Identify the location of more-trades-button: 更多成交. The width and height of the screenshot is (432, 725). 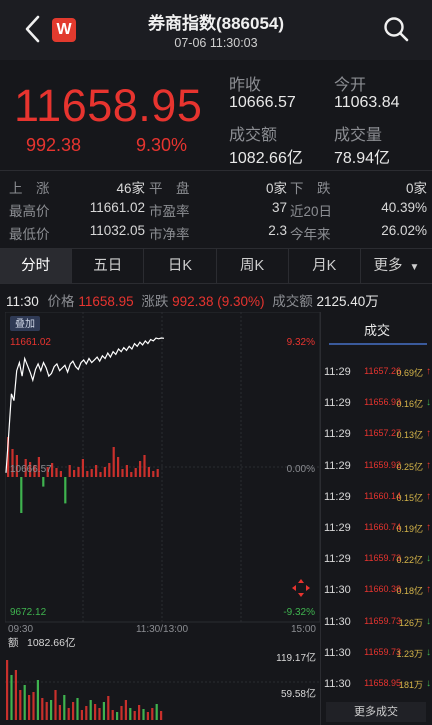
(376, 712).